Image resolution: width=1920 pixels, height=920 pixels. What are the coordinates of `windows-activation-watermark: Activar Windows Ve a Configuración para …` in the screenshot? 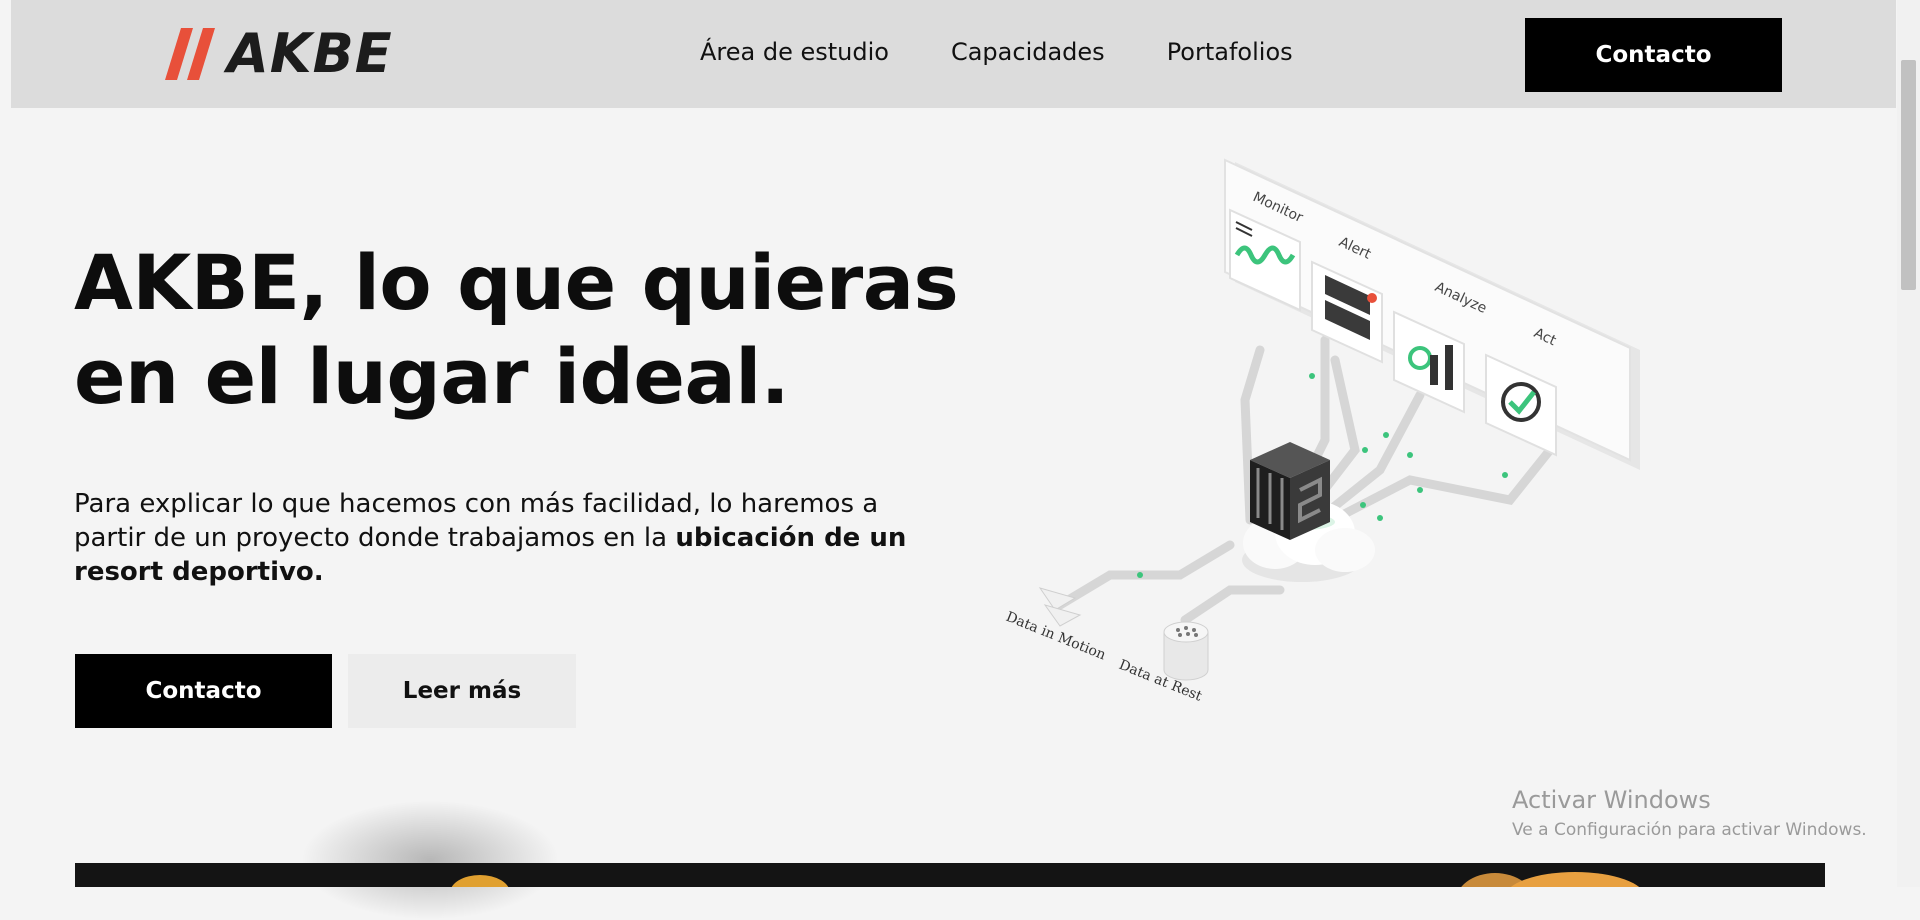 It's located at (1689, 813).